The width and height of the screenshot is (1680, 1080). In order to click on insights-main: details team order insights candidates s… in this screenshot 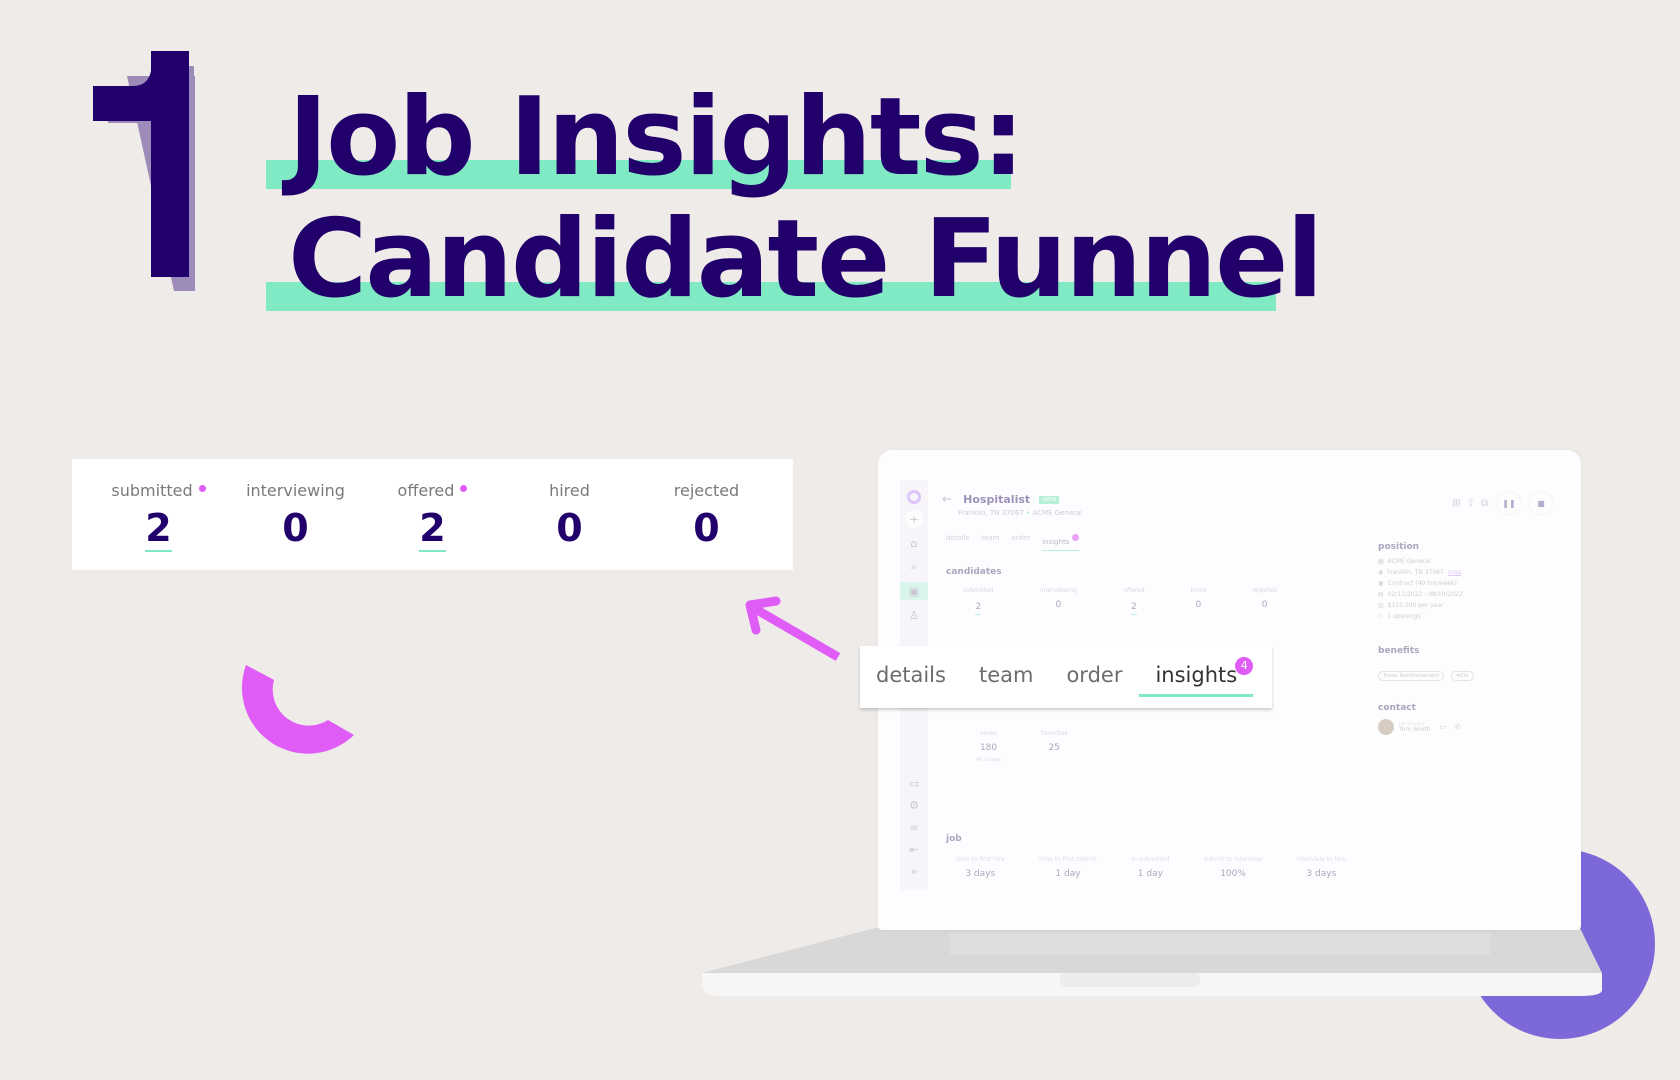, I will do `click(1150, 709)`.